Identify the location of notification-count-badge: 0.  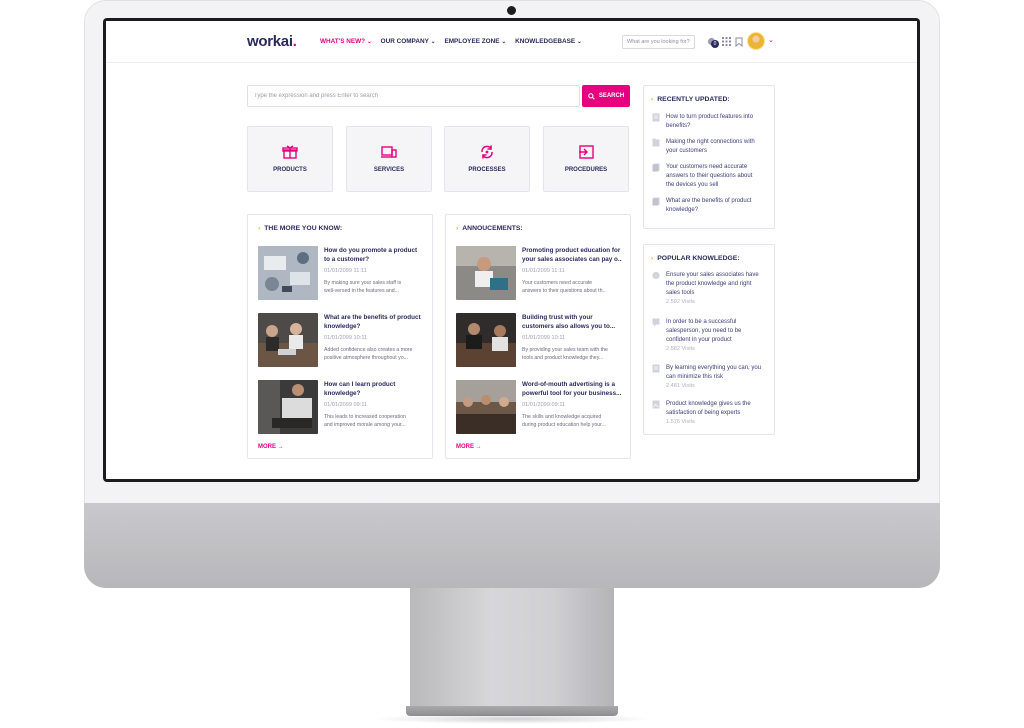
(715, 44).